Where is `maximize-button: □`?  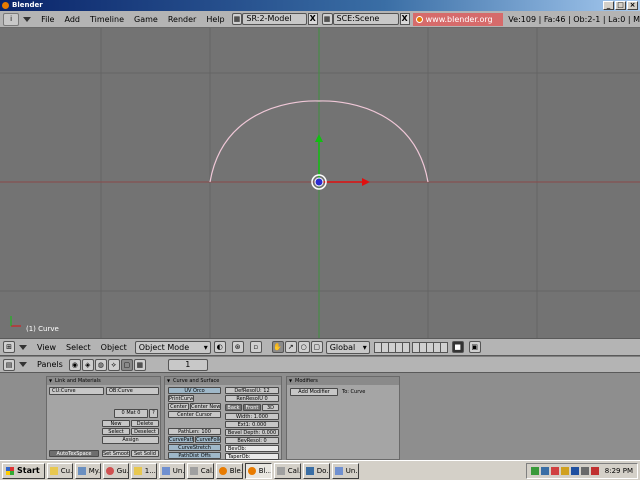
maximize-button: □ is located at coordinates (620, 5).